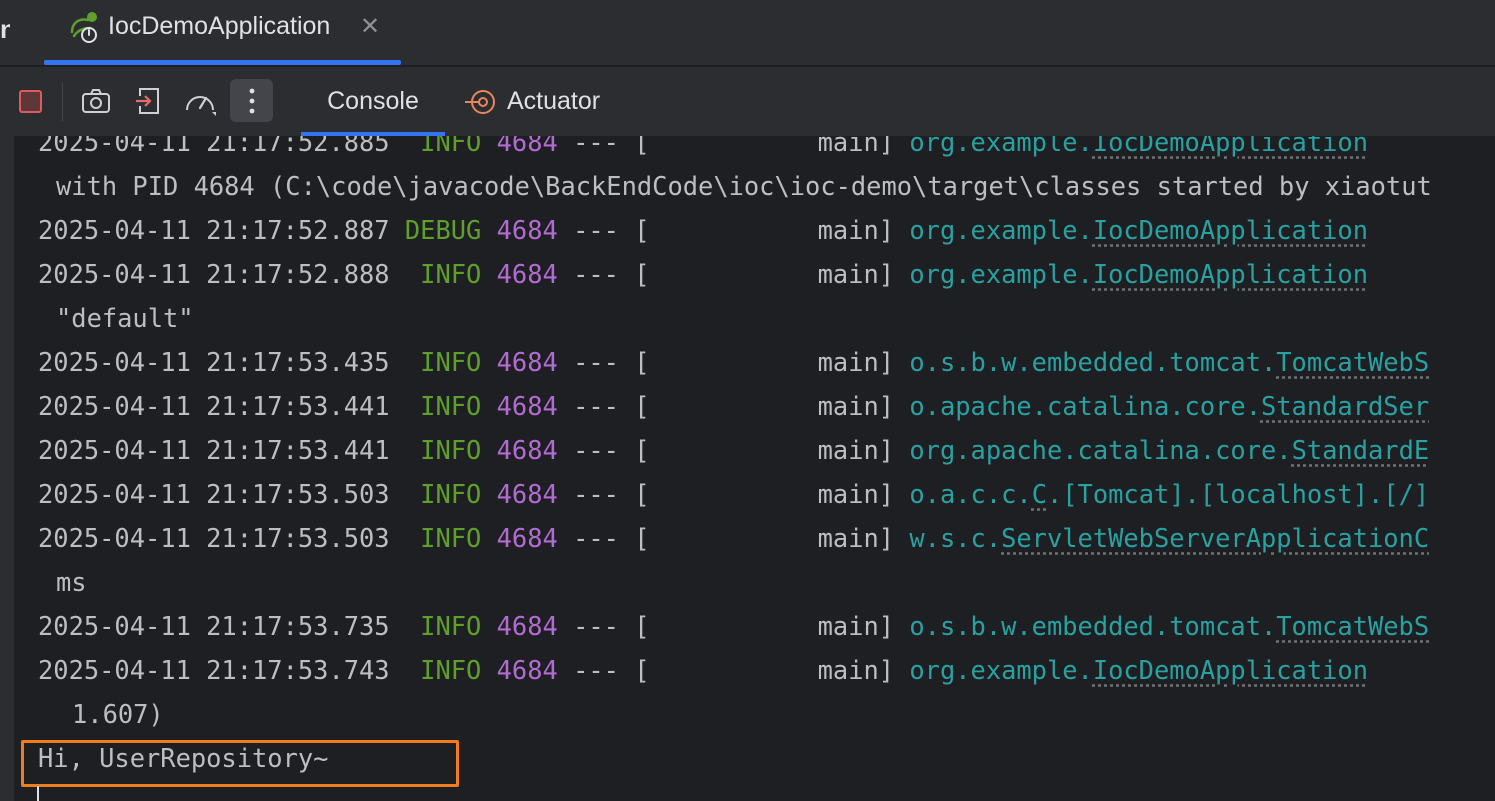  What do you see at coordinates (735, 318) in the screenshot?
I see `console-line: "default"` at bounding box center [735, 318].